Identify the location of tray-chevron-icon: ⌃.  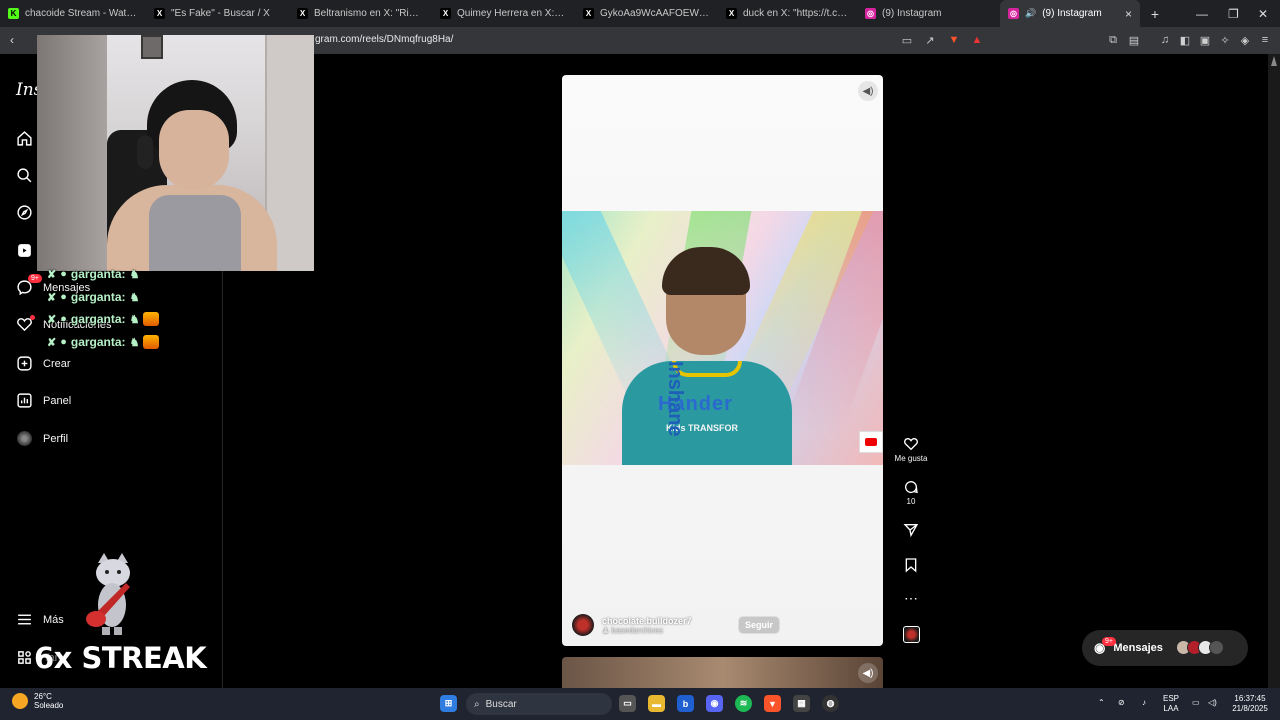
(1101, 703).